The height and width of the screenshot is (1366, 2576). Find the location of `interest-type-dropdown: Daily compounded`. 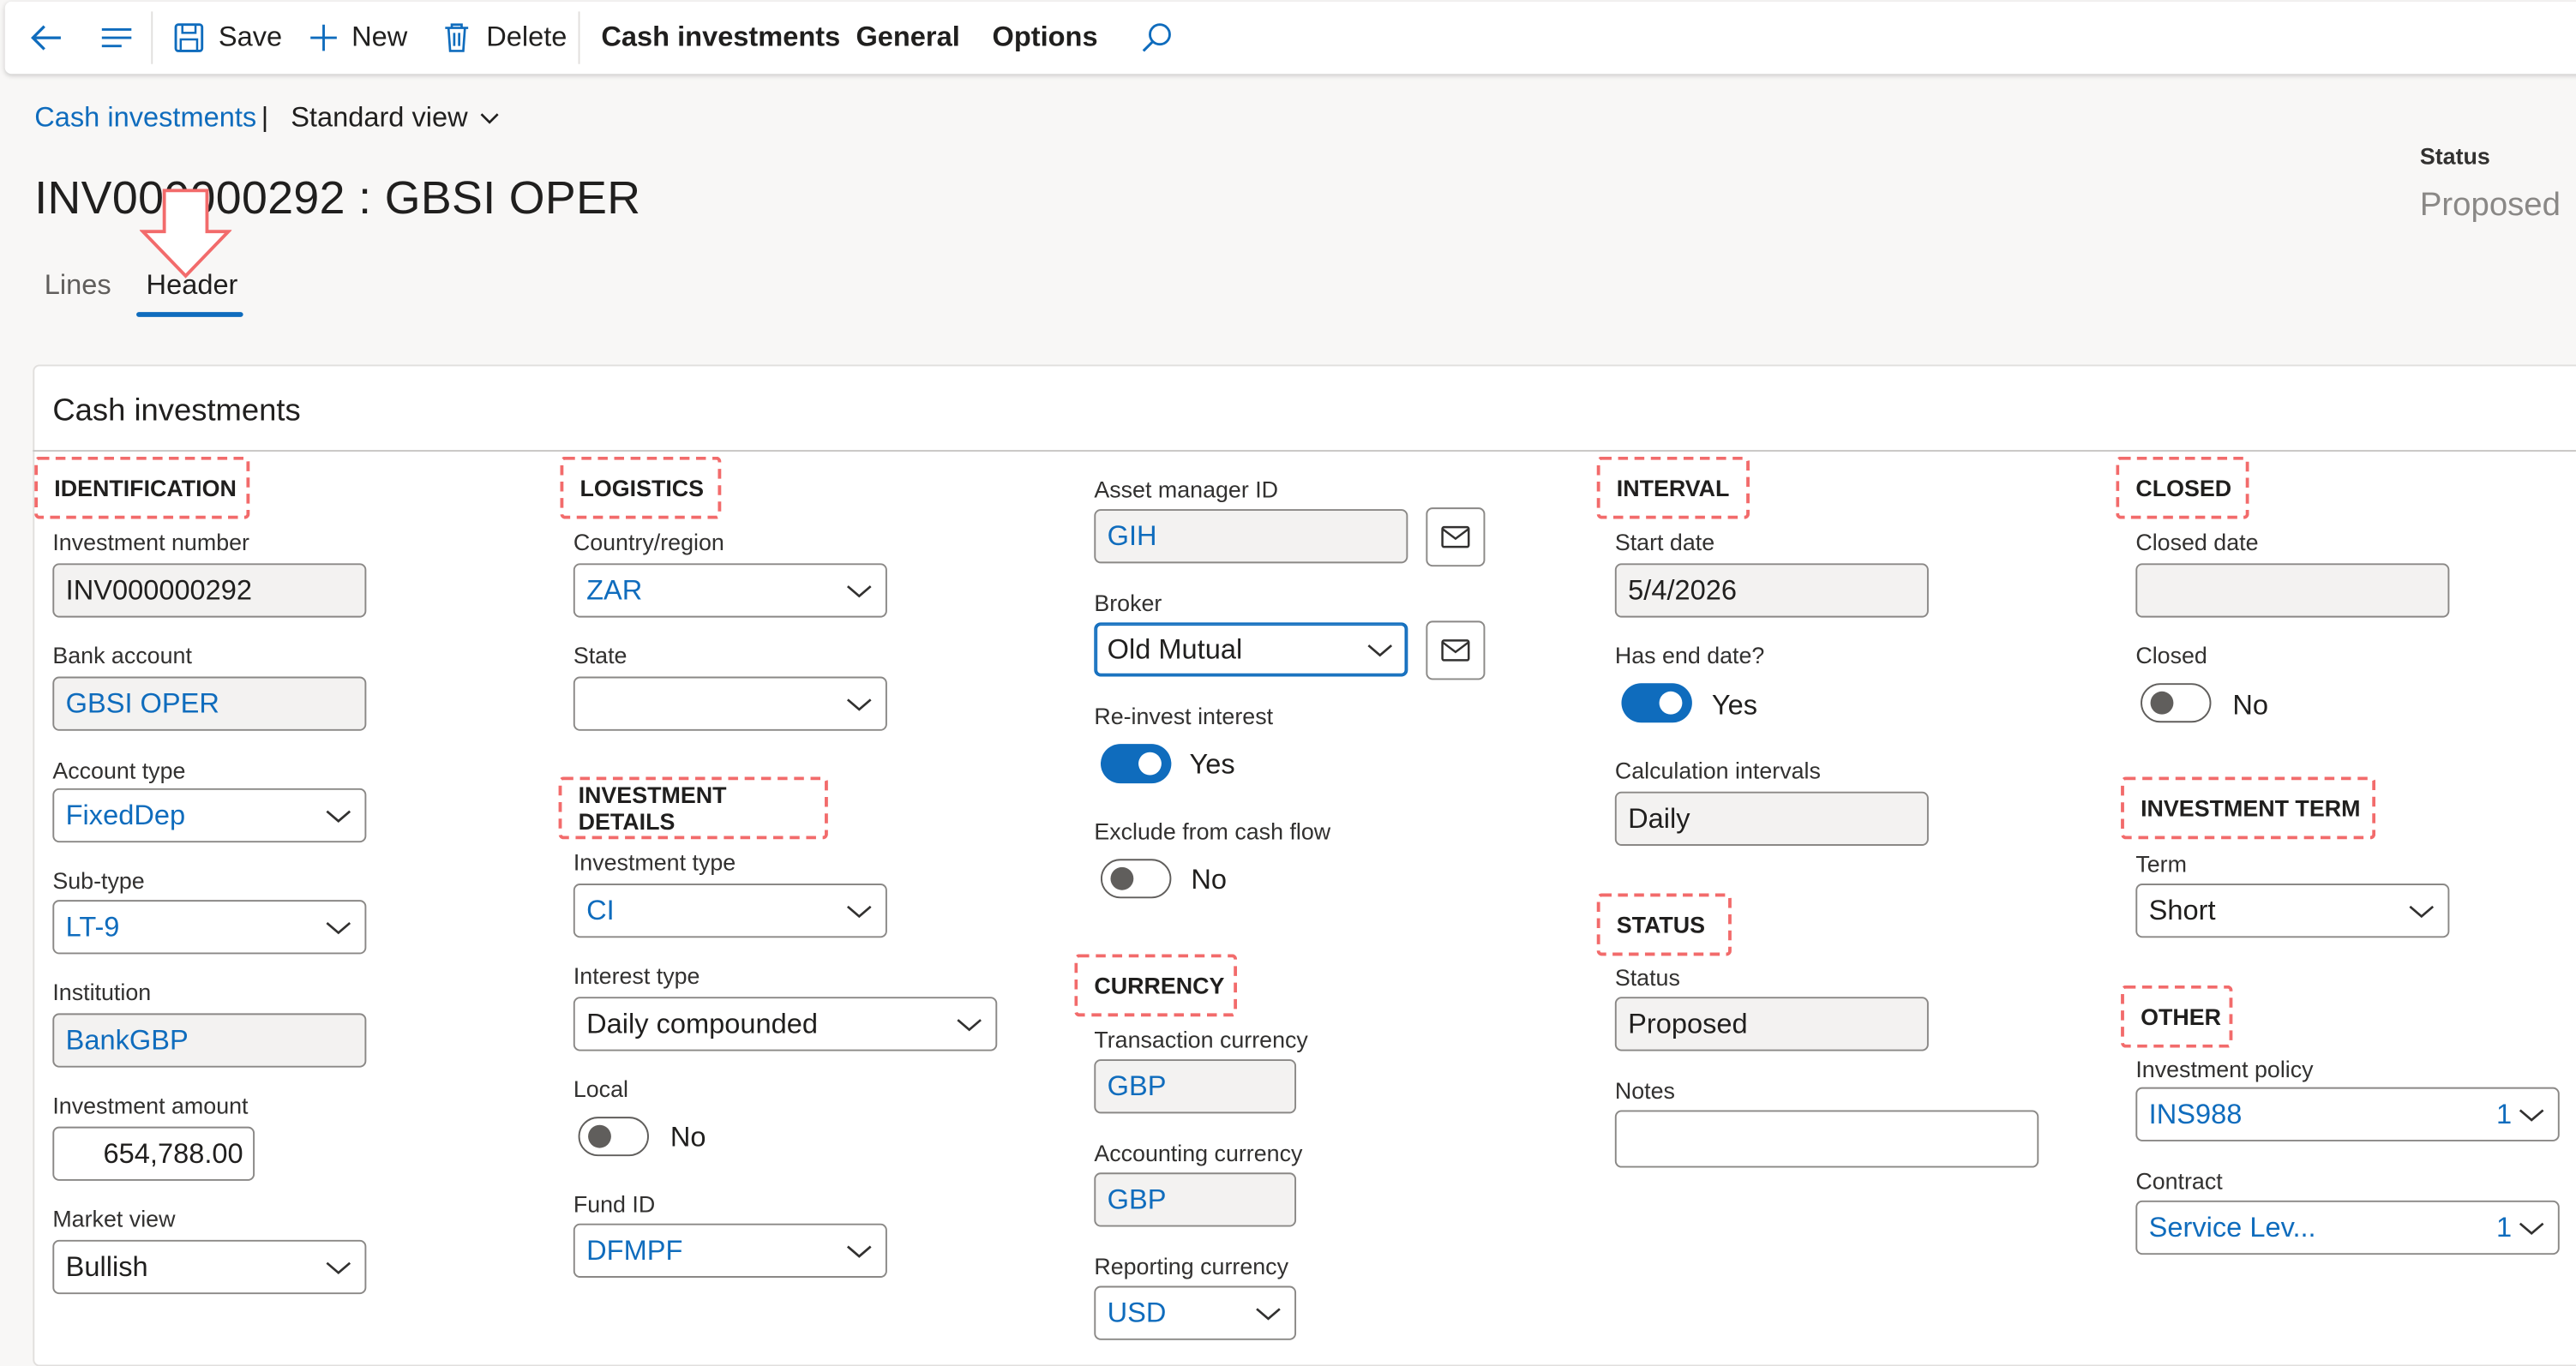

interest-type-dropdown: Daily compounded is located at coordinates (785, 1024).